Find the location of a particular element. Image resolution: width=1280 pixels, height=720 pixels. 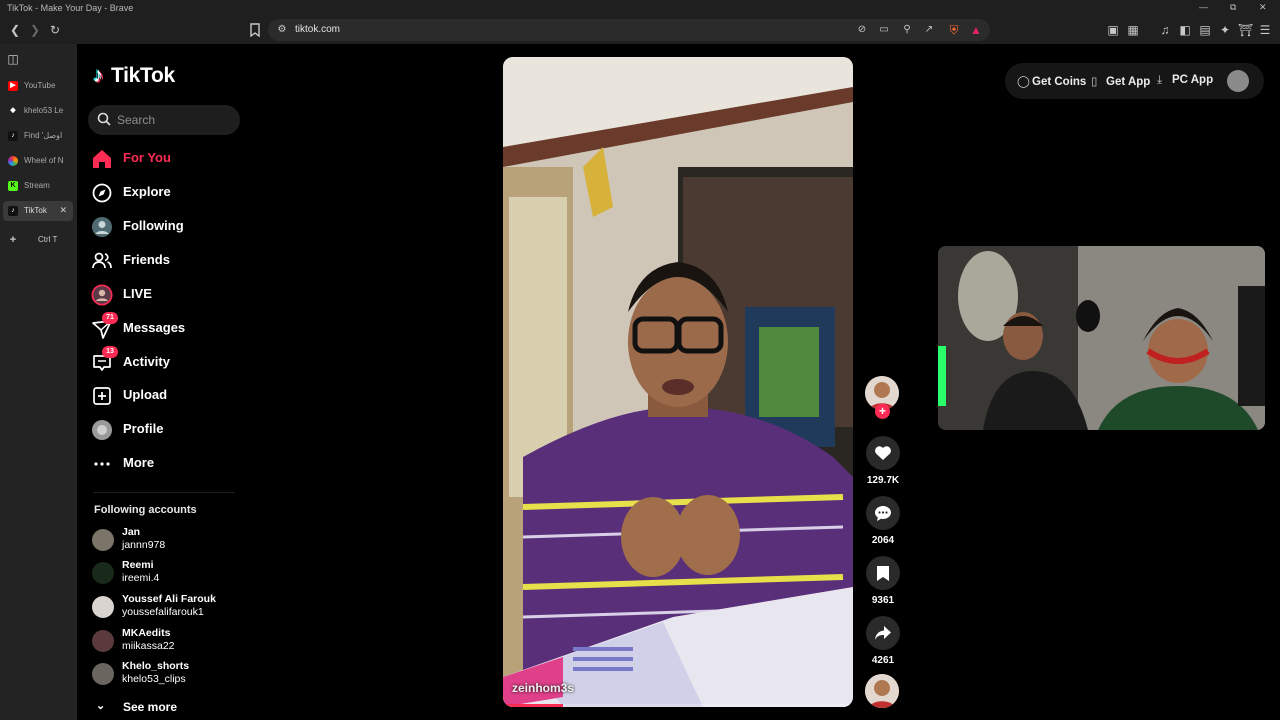

tab-youtube: ▶ YouTube is located at coordinates (38, 86).